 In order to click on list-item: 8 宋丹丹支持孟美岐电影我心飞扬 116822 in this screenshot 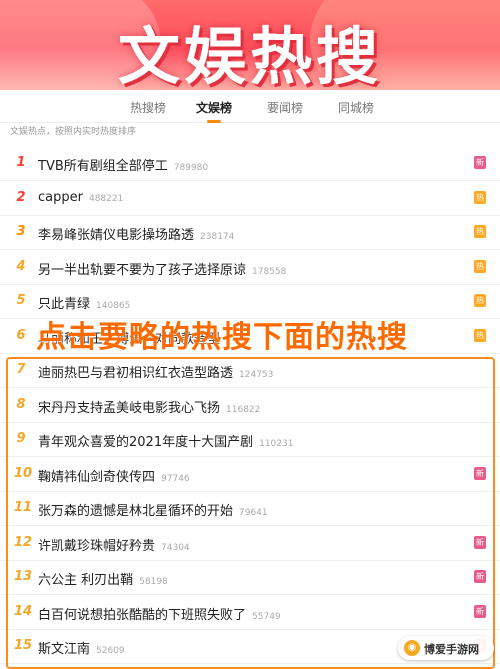, I will do `click(250, 405)`.